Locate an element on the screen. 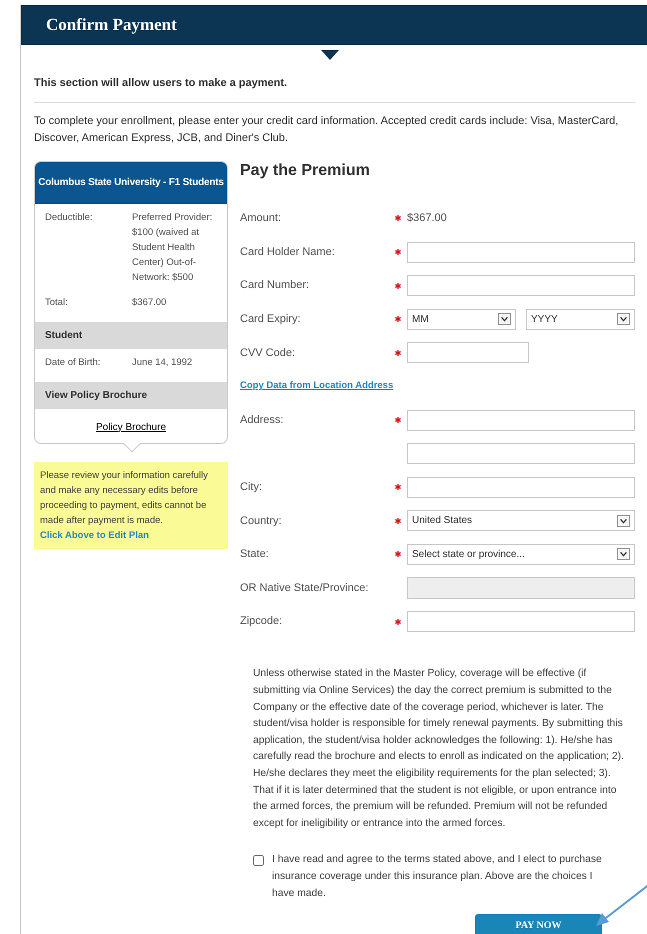  detail-value: $367.00 is located at coordinates (150, 303).